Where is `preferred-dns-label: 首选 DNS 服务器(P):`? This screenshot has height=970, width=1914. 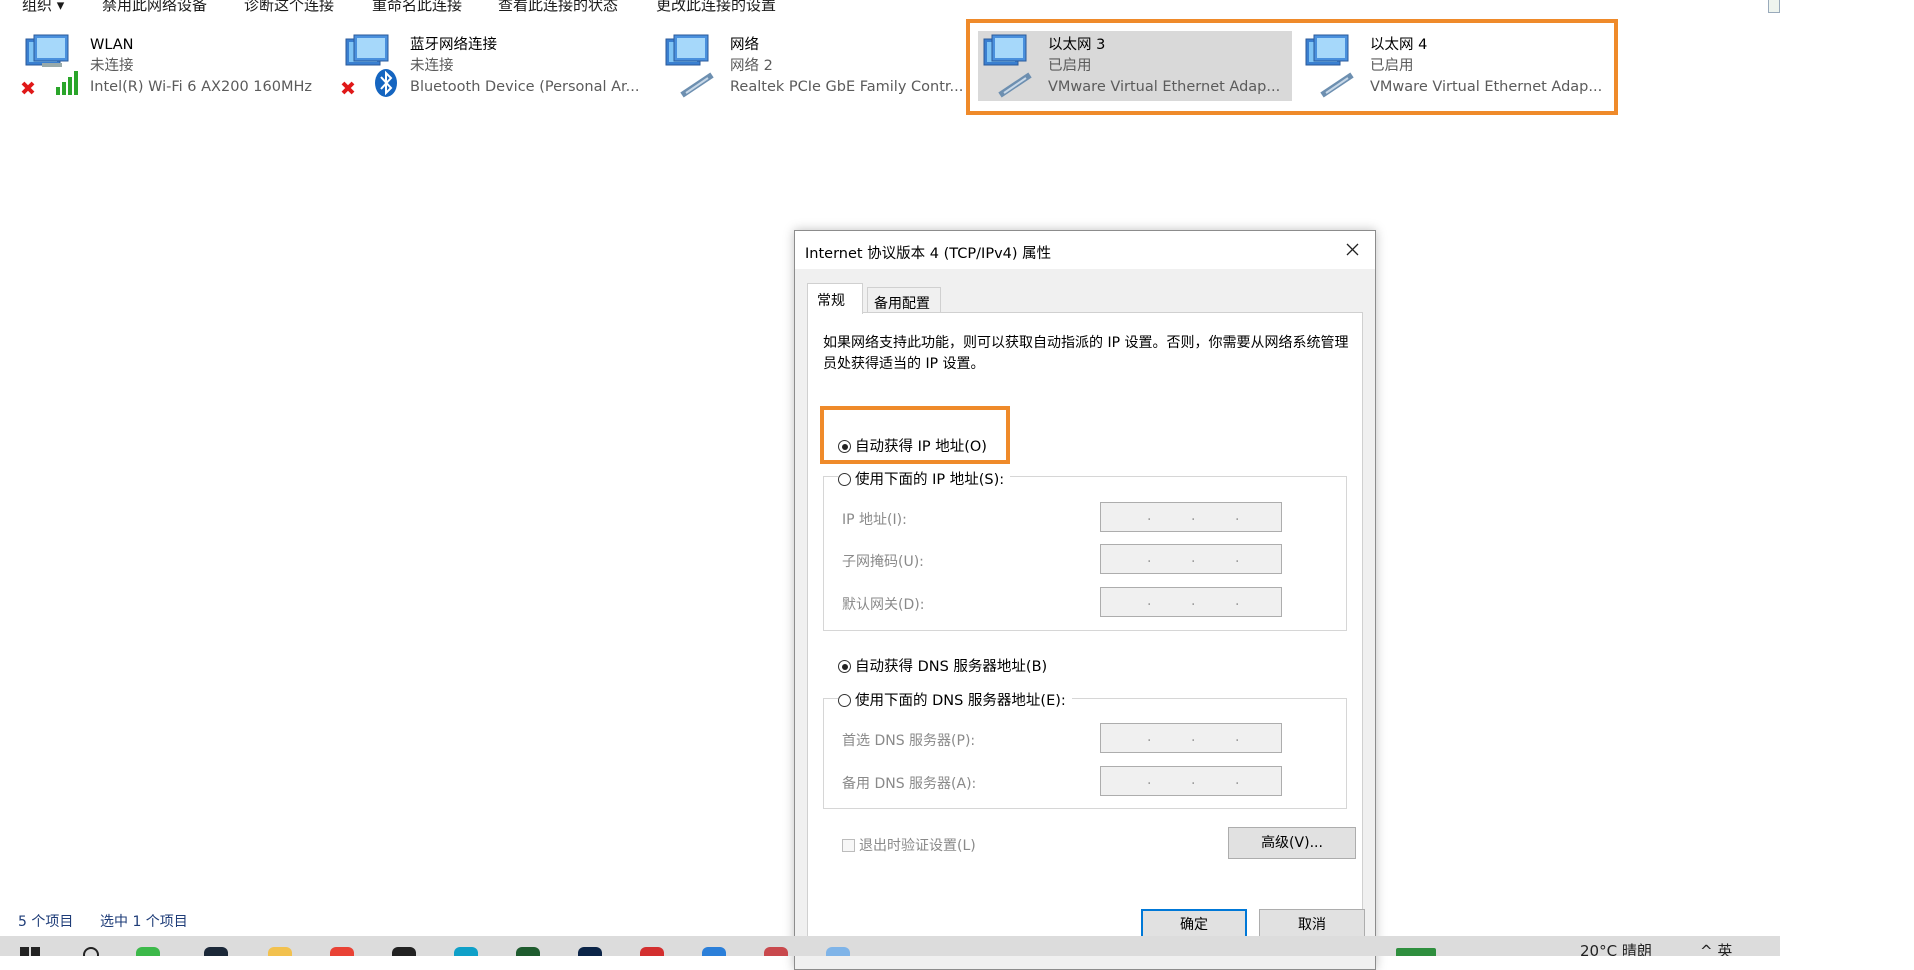 preferred-dns-label: 首选 DNS 服务器(P): is located at coordinates (909, 741).